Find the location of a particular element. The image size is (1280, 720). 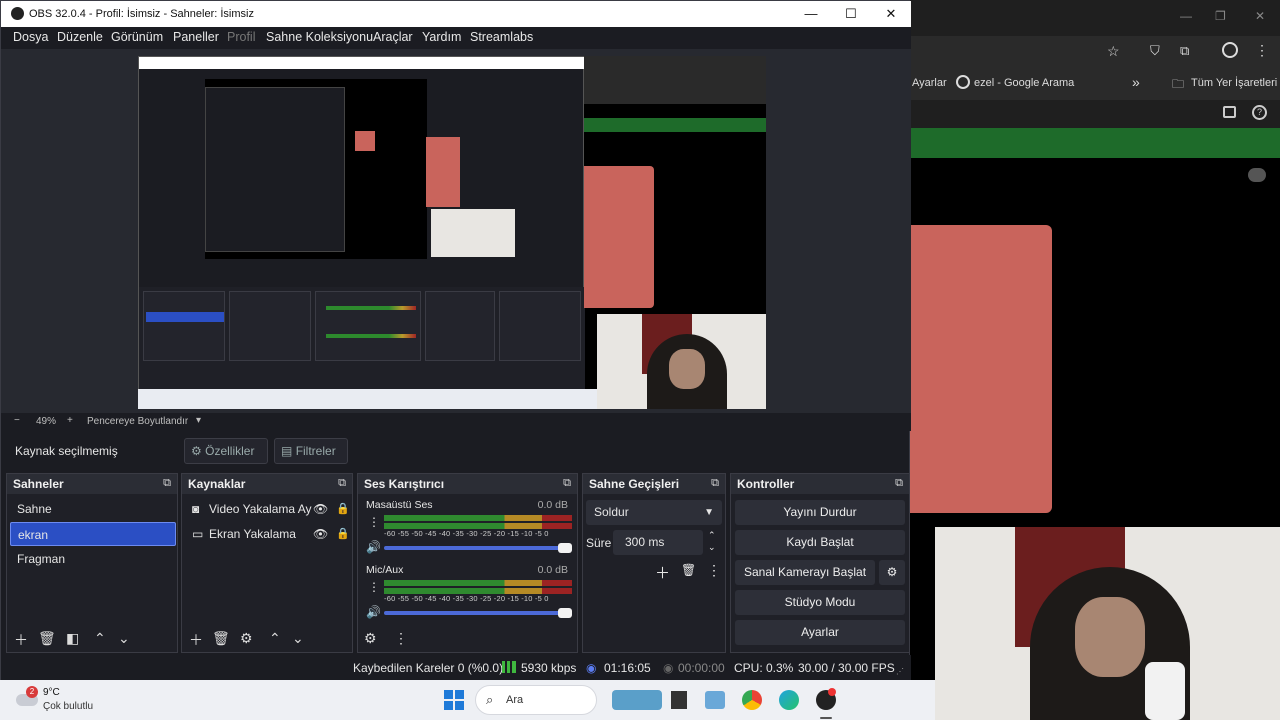

menu-profil: Profil is located at coordinates (241, 37).